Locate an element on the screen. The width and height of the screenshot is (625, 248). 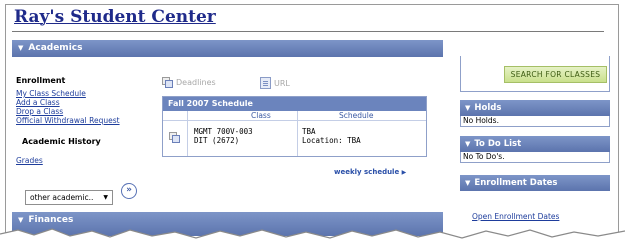
academics-header: ▼ Academics is located at coordinates (227, 48).